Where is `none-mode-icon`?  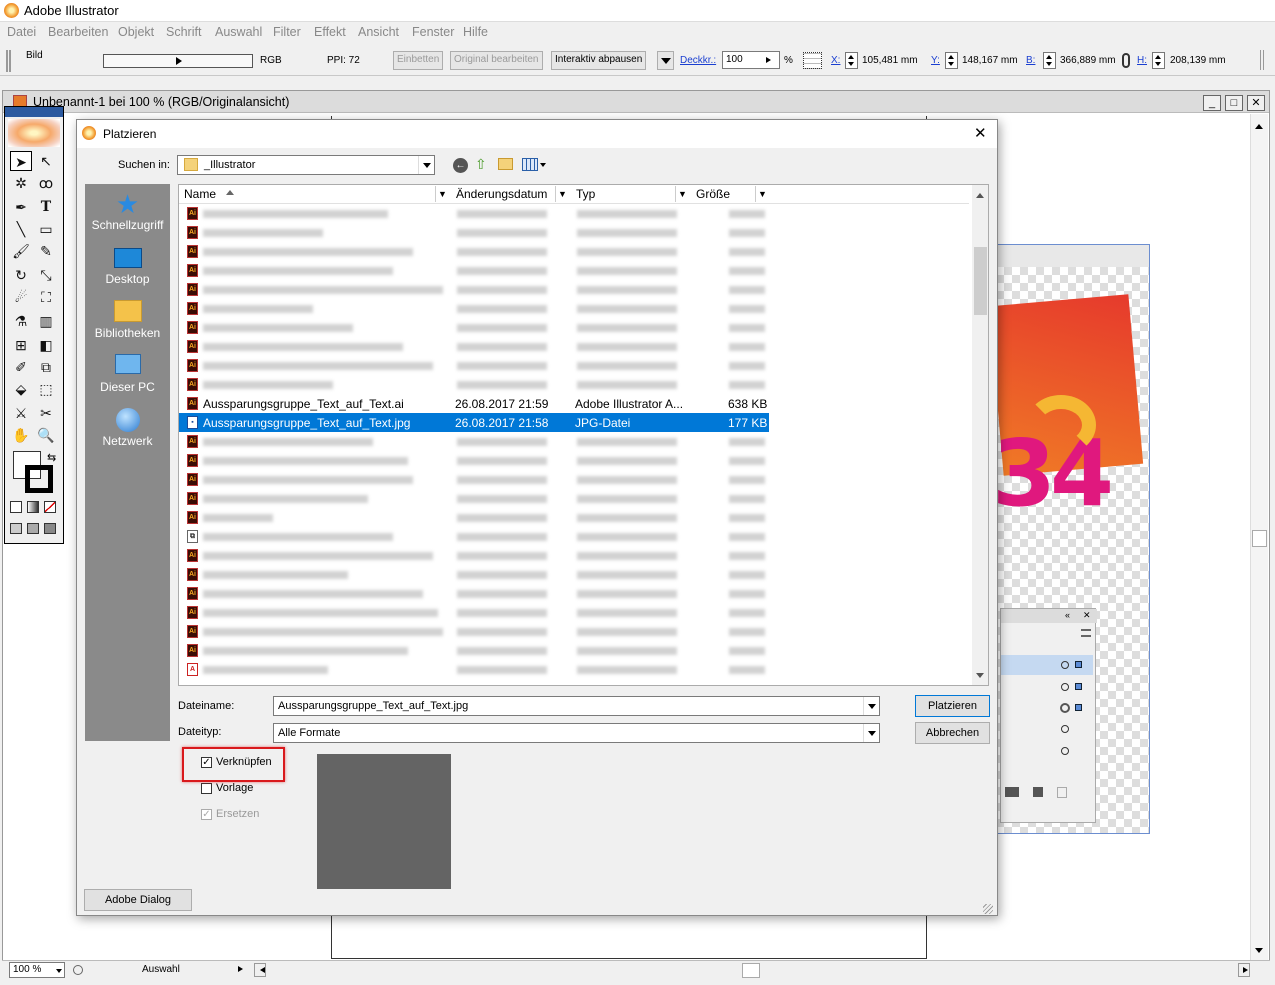
none-mode-icon is located at coordinates (50, 507).